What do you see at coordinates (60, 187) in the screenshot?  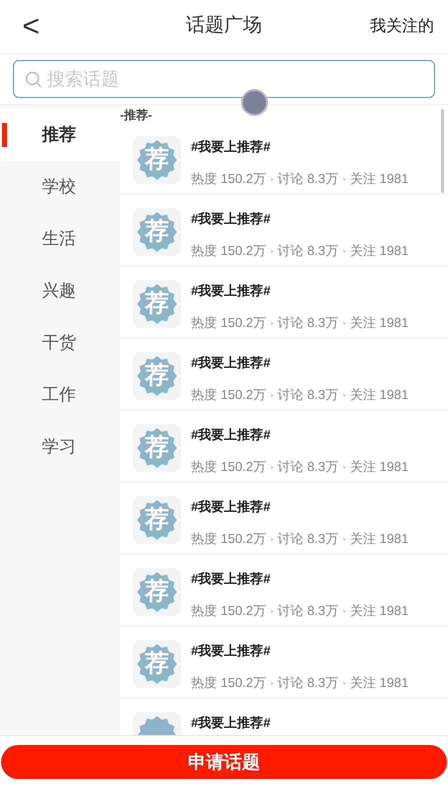 I see `category-tab: 学校` at bounding box center [60, 187].